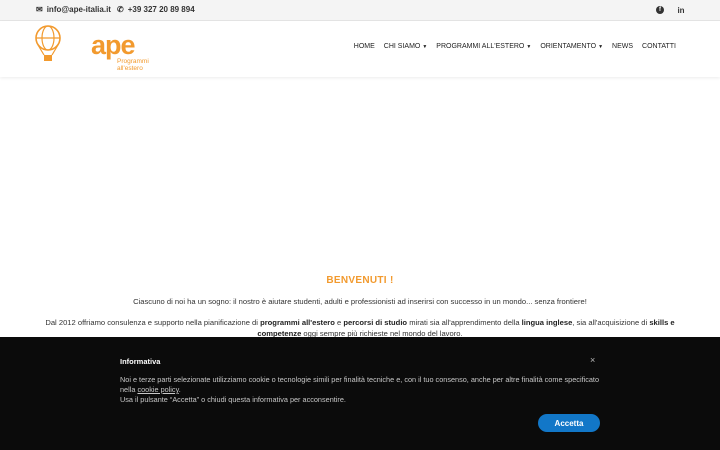 The image size is (720, 450). What do you see at coordinates (571, 46) in the screenshot?
I see `nav-orientamento: ORIENTAMENTO ▼` at bounding box center [571, 46].